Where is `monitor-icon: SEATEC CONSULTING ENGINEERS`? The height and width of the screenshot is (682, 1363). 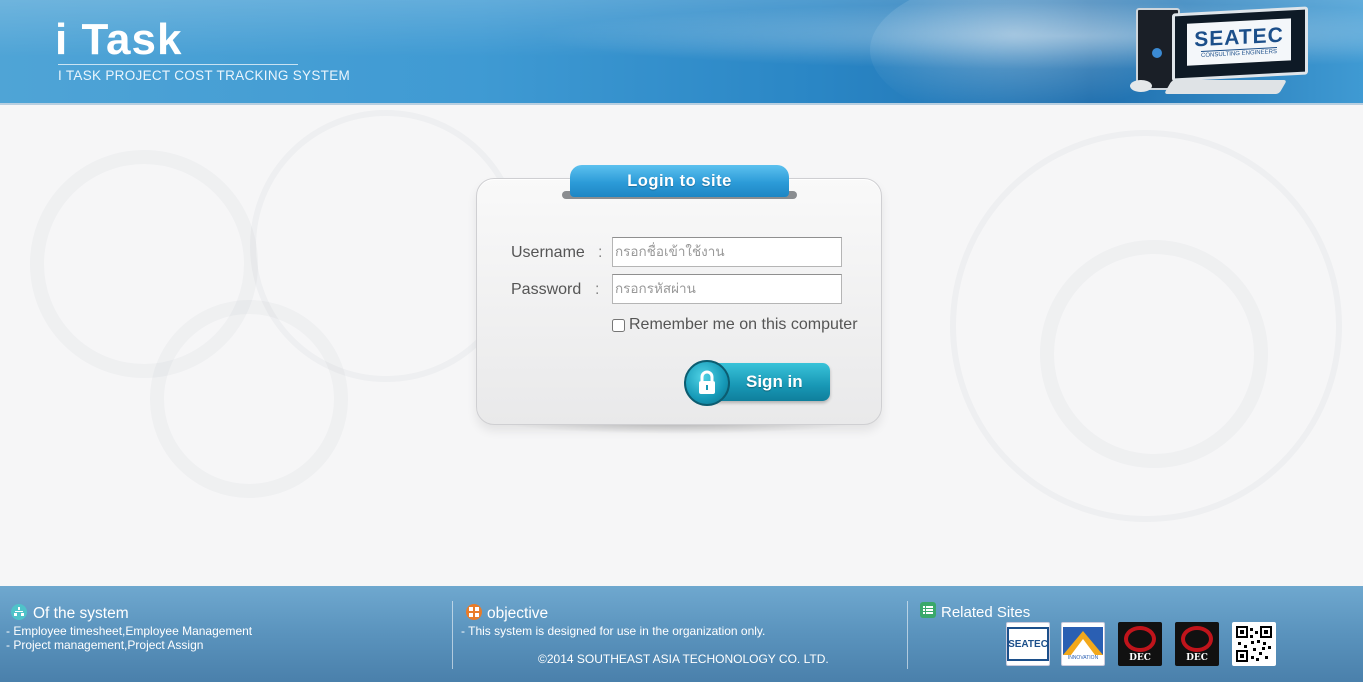 monitor-icon: SEATEC CONSULTING ENGINEERS is located at coordinates (1240, 44).